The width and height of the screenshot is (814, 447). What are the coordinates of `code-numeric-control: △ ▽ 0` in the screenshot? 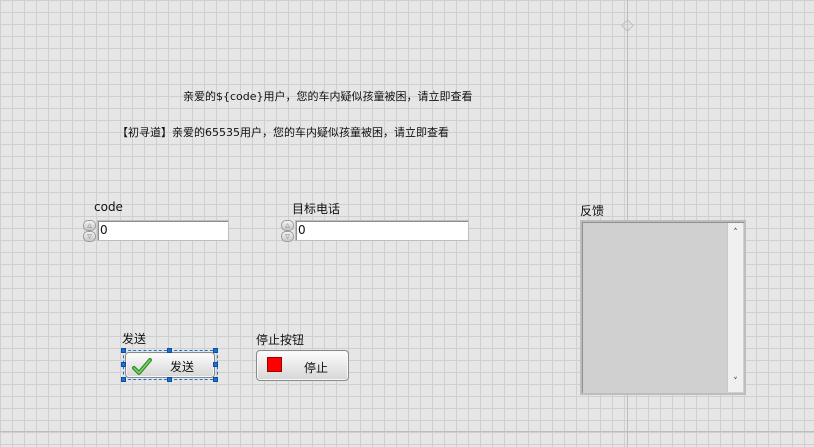 It's located at (156, 231).